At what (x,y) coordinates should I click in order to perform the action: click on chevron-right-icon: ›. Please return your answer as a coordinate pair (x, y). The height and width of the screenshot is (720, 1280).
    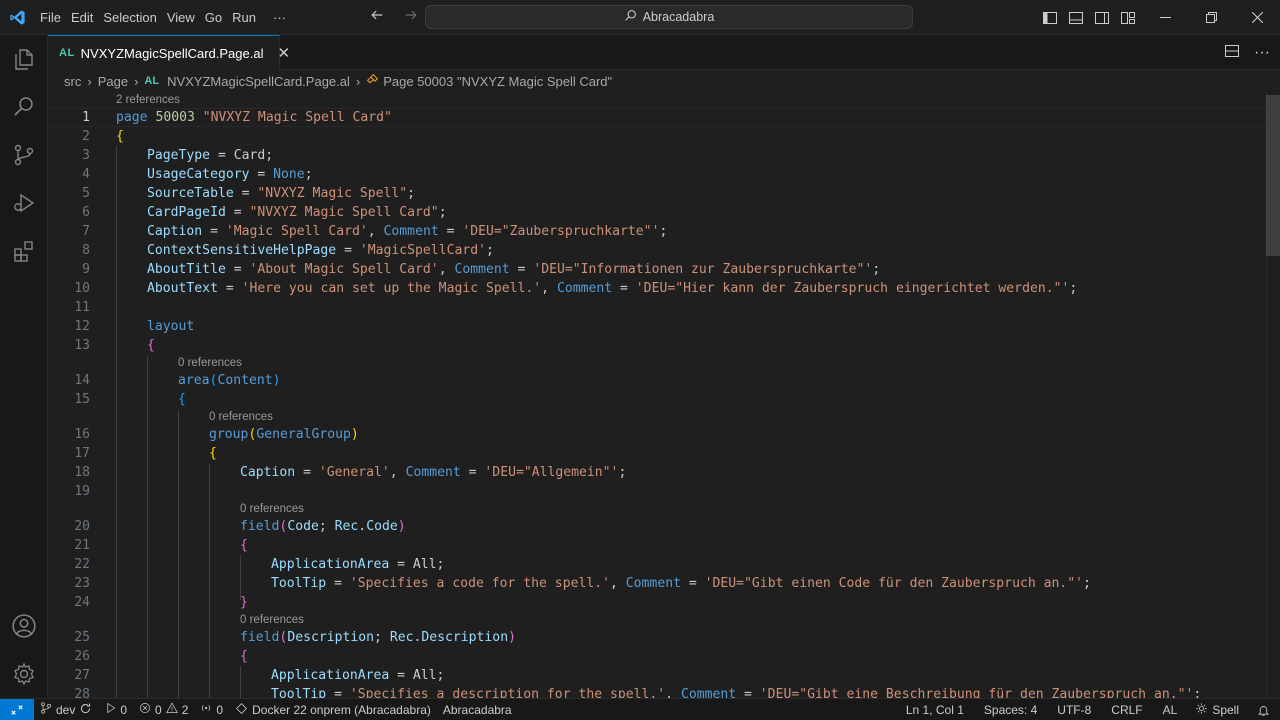
    Looking at the image, I should click on (358, 81).